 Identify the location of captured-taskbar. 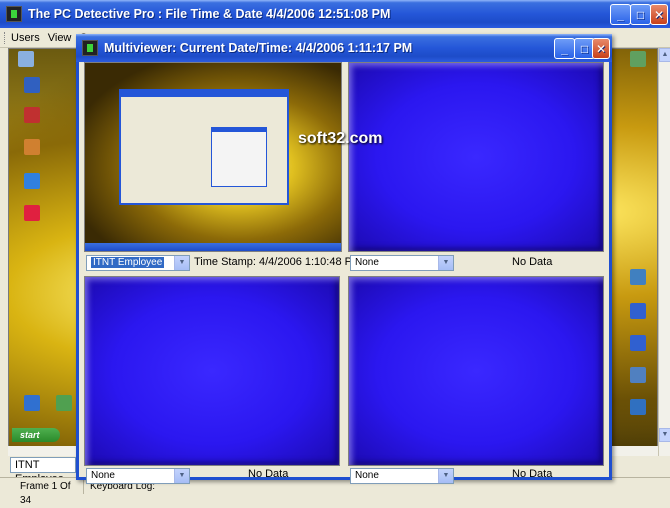
(213, 247).